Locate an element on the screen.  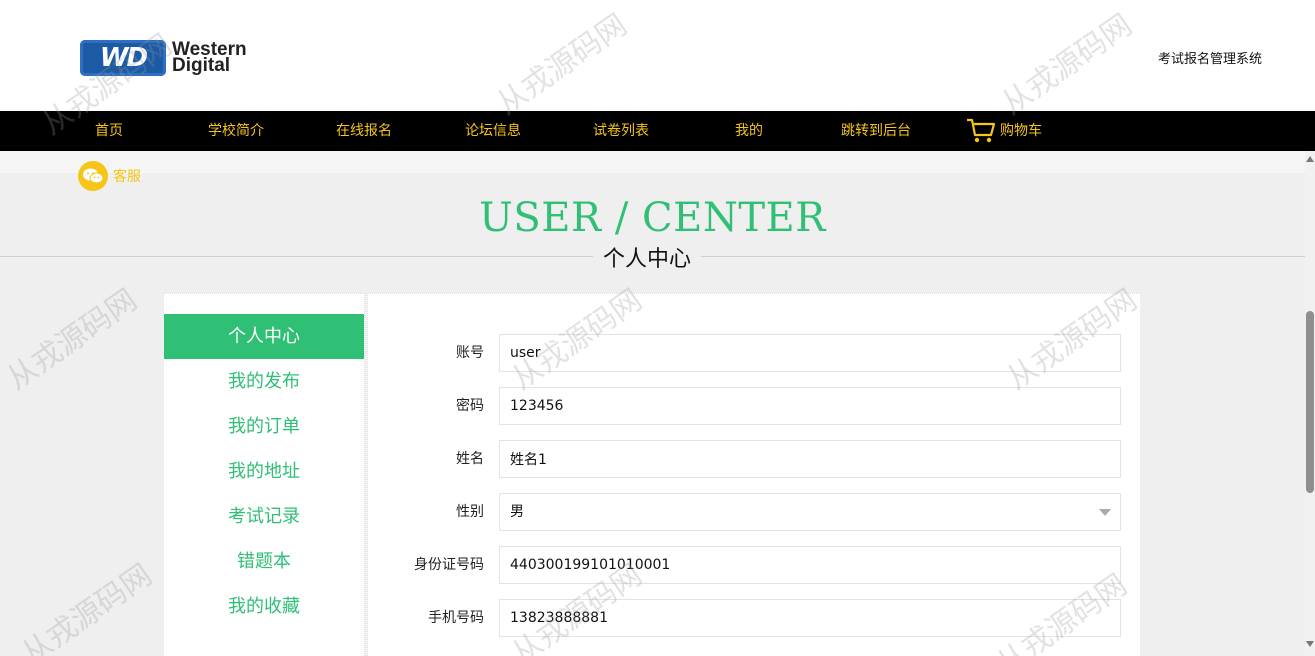
customer-service: 客服 is located at coordinates (109, 176).